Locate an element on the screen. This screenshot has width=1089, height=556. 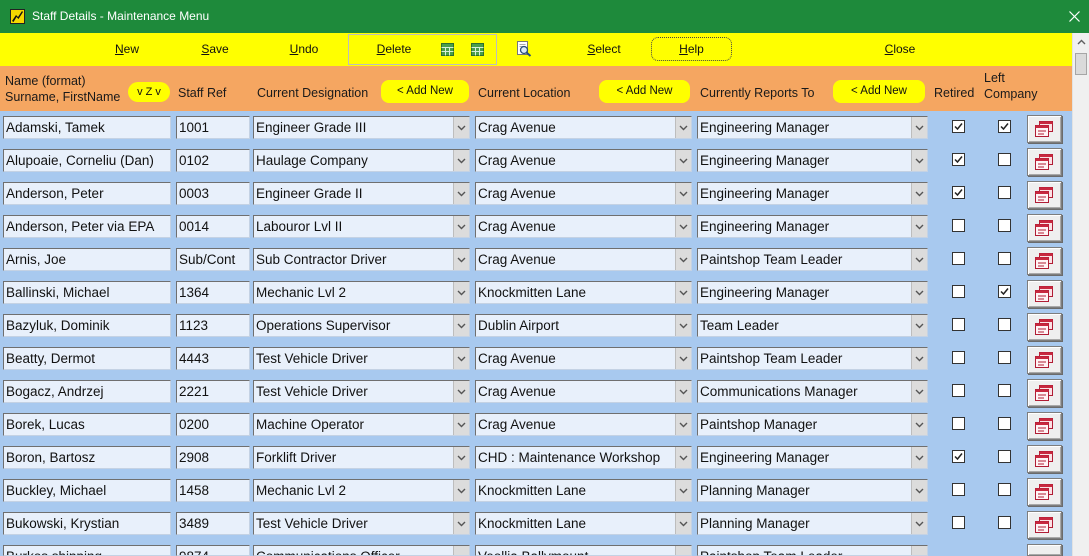
staff-ref-field: 0003 is located at coordinates (213, 193).